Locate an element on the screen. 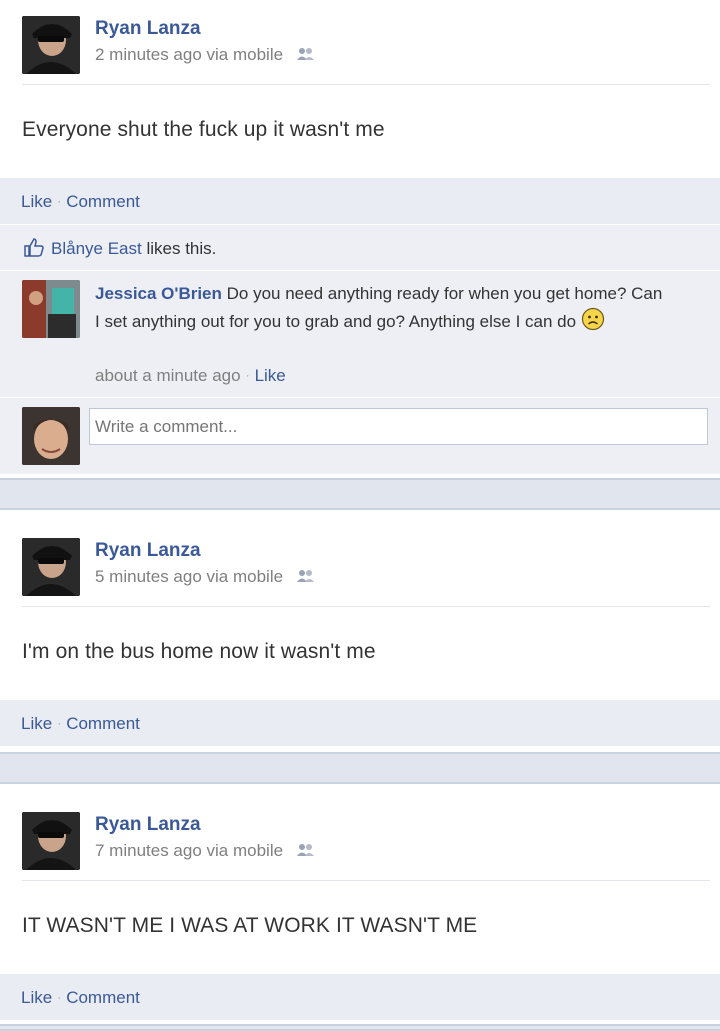 The width and height of the screenshot is (720, 1031). comment-like-link: Like is located at coordinates (270, 375).